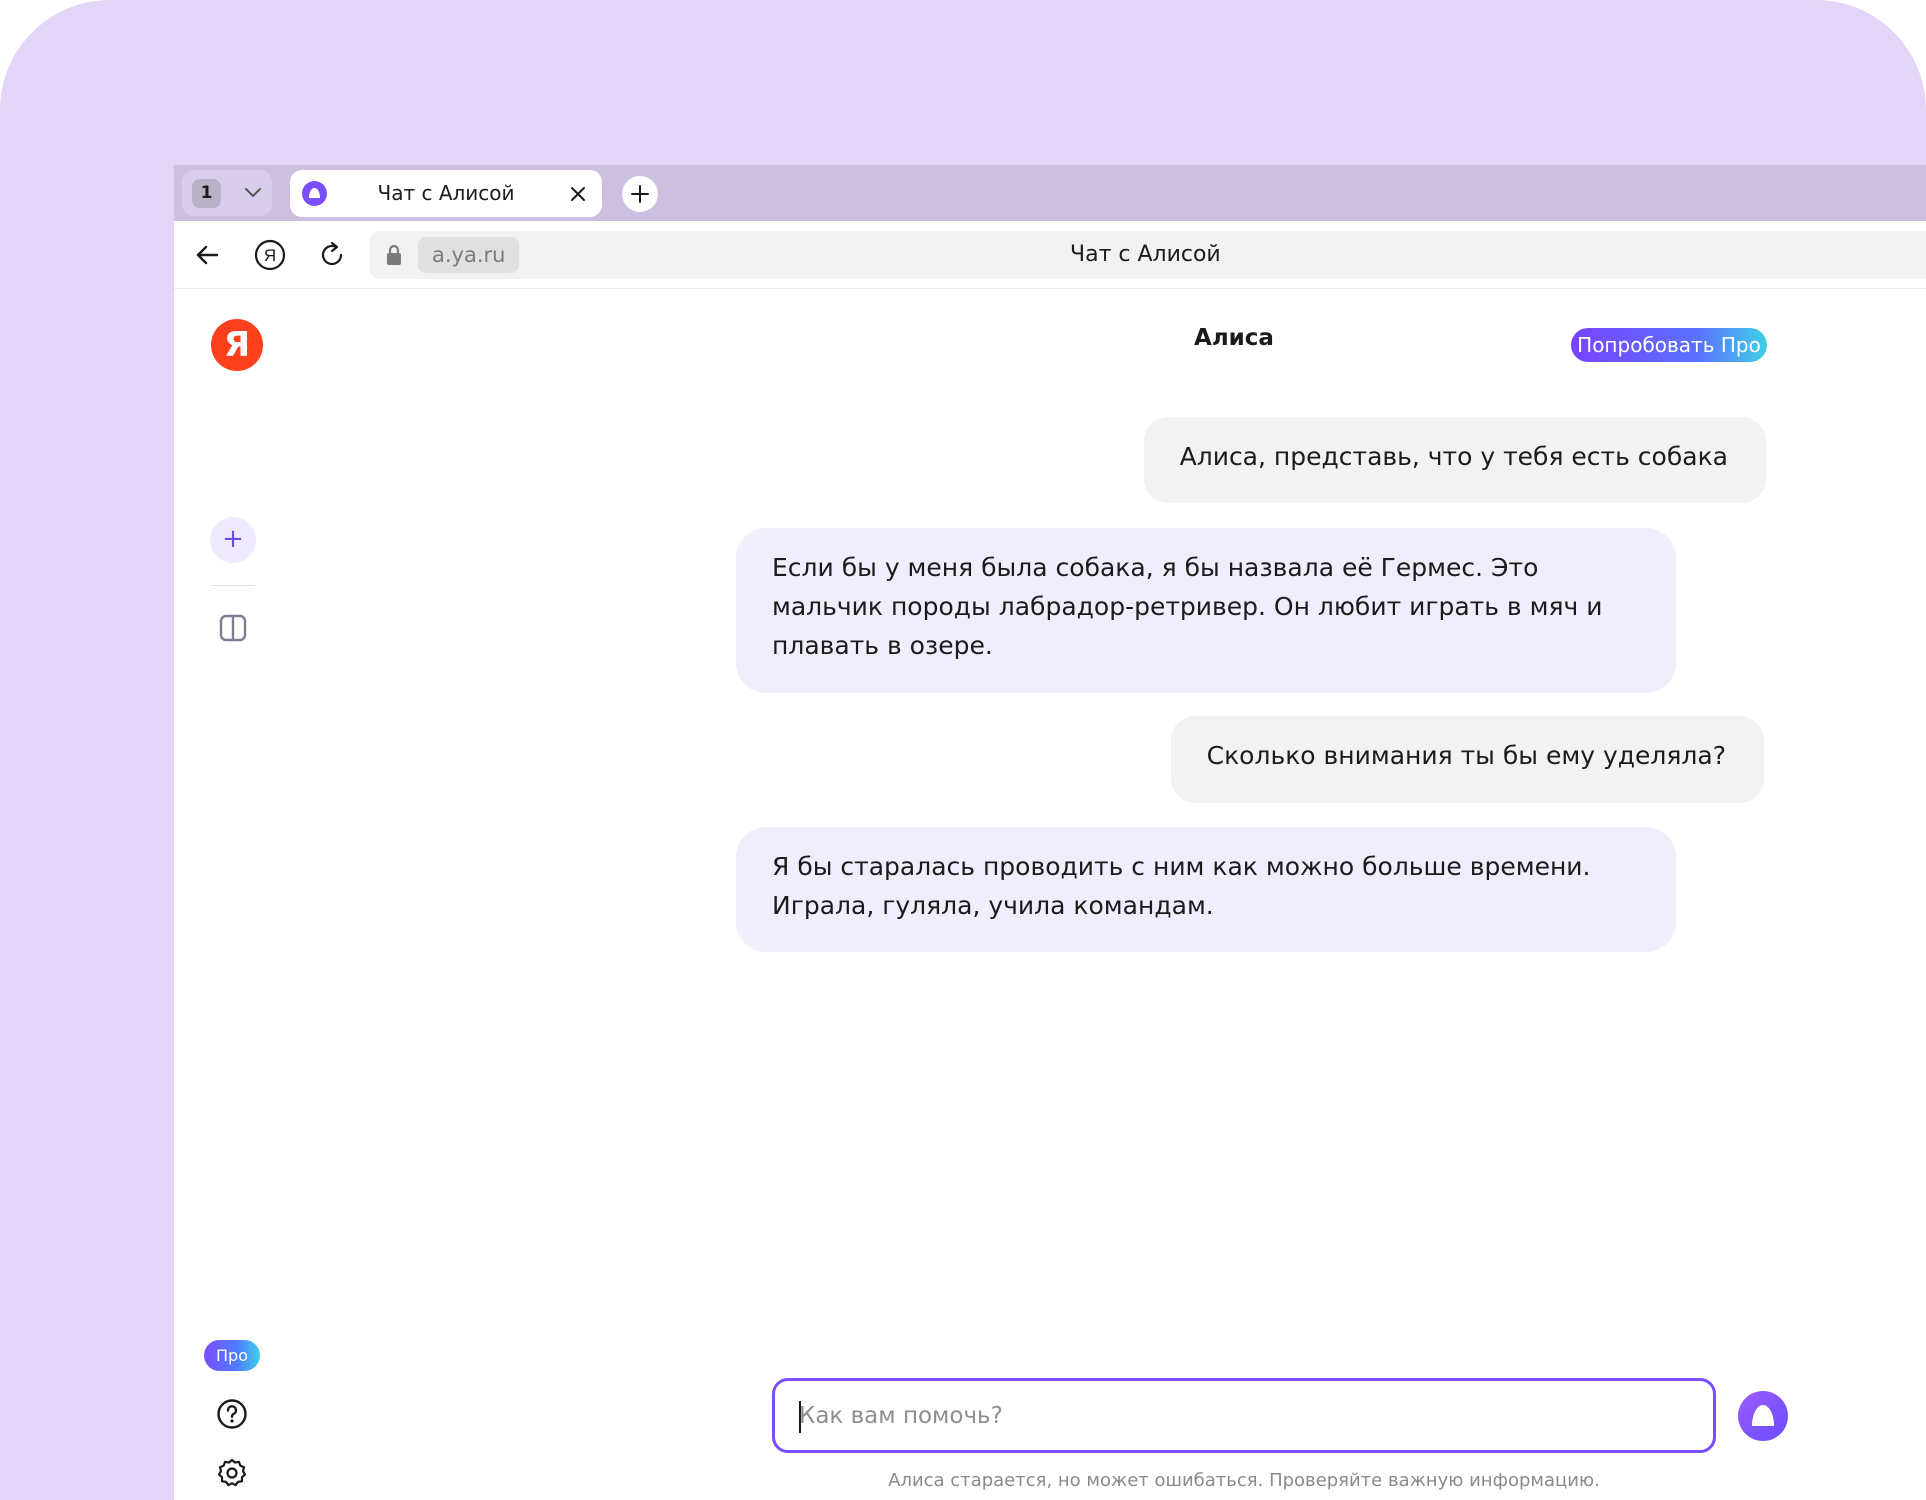 This screenshot has width=1926, height=1500. I want to click on tab-counter-button: 1, so click(227, 193).